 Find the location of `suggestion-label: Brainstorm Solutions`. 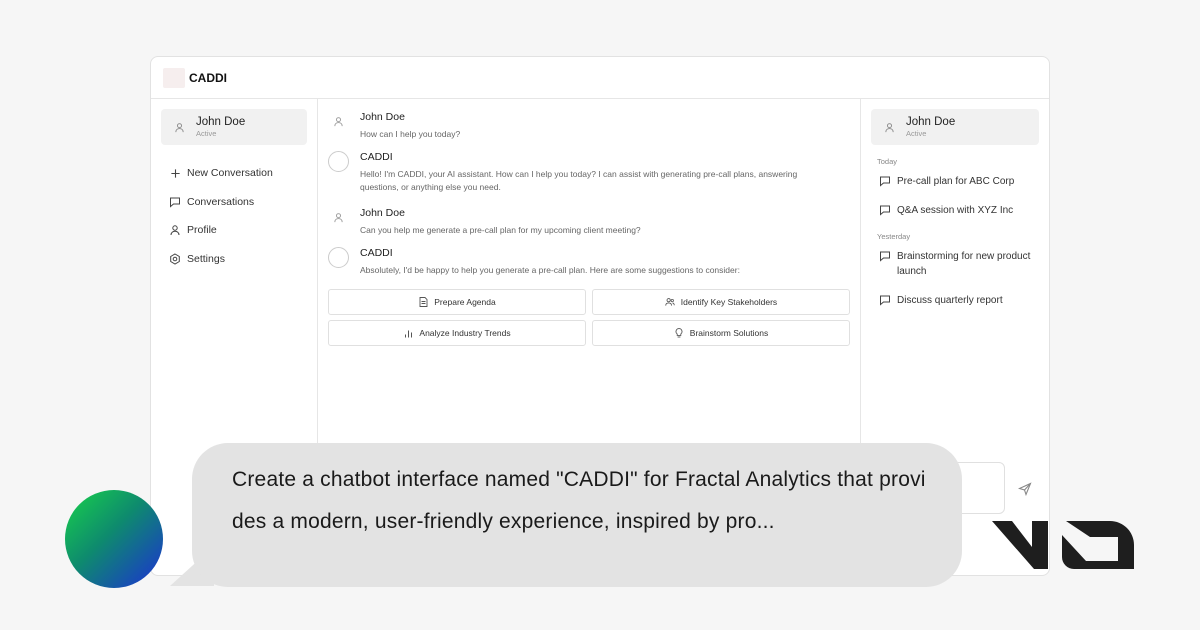

suggestion-label: Brainstorm Solutions is located at coordinates (729, 333).